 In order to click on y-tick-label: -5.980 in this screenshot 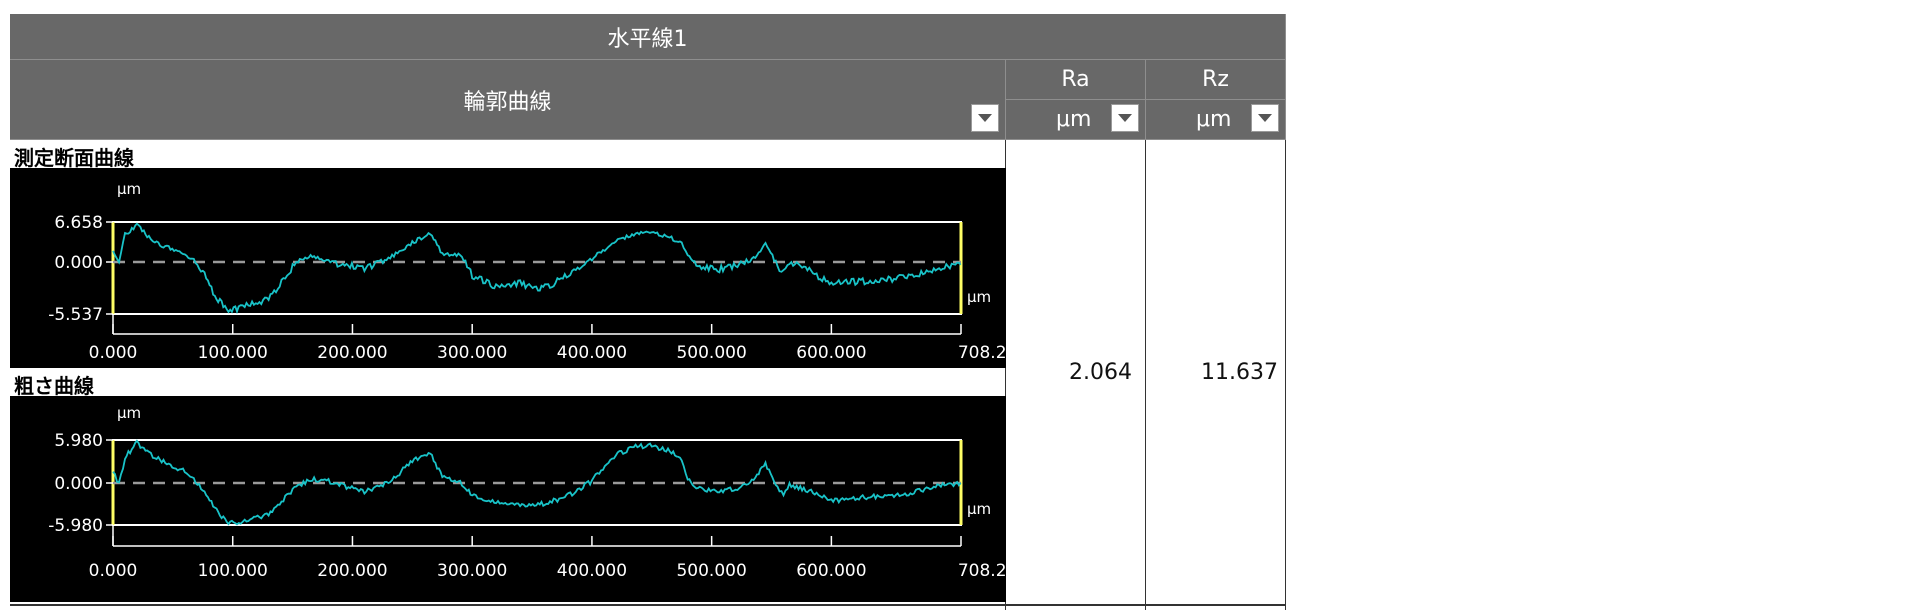, I will do `click(75, 526)`.